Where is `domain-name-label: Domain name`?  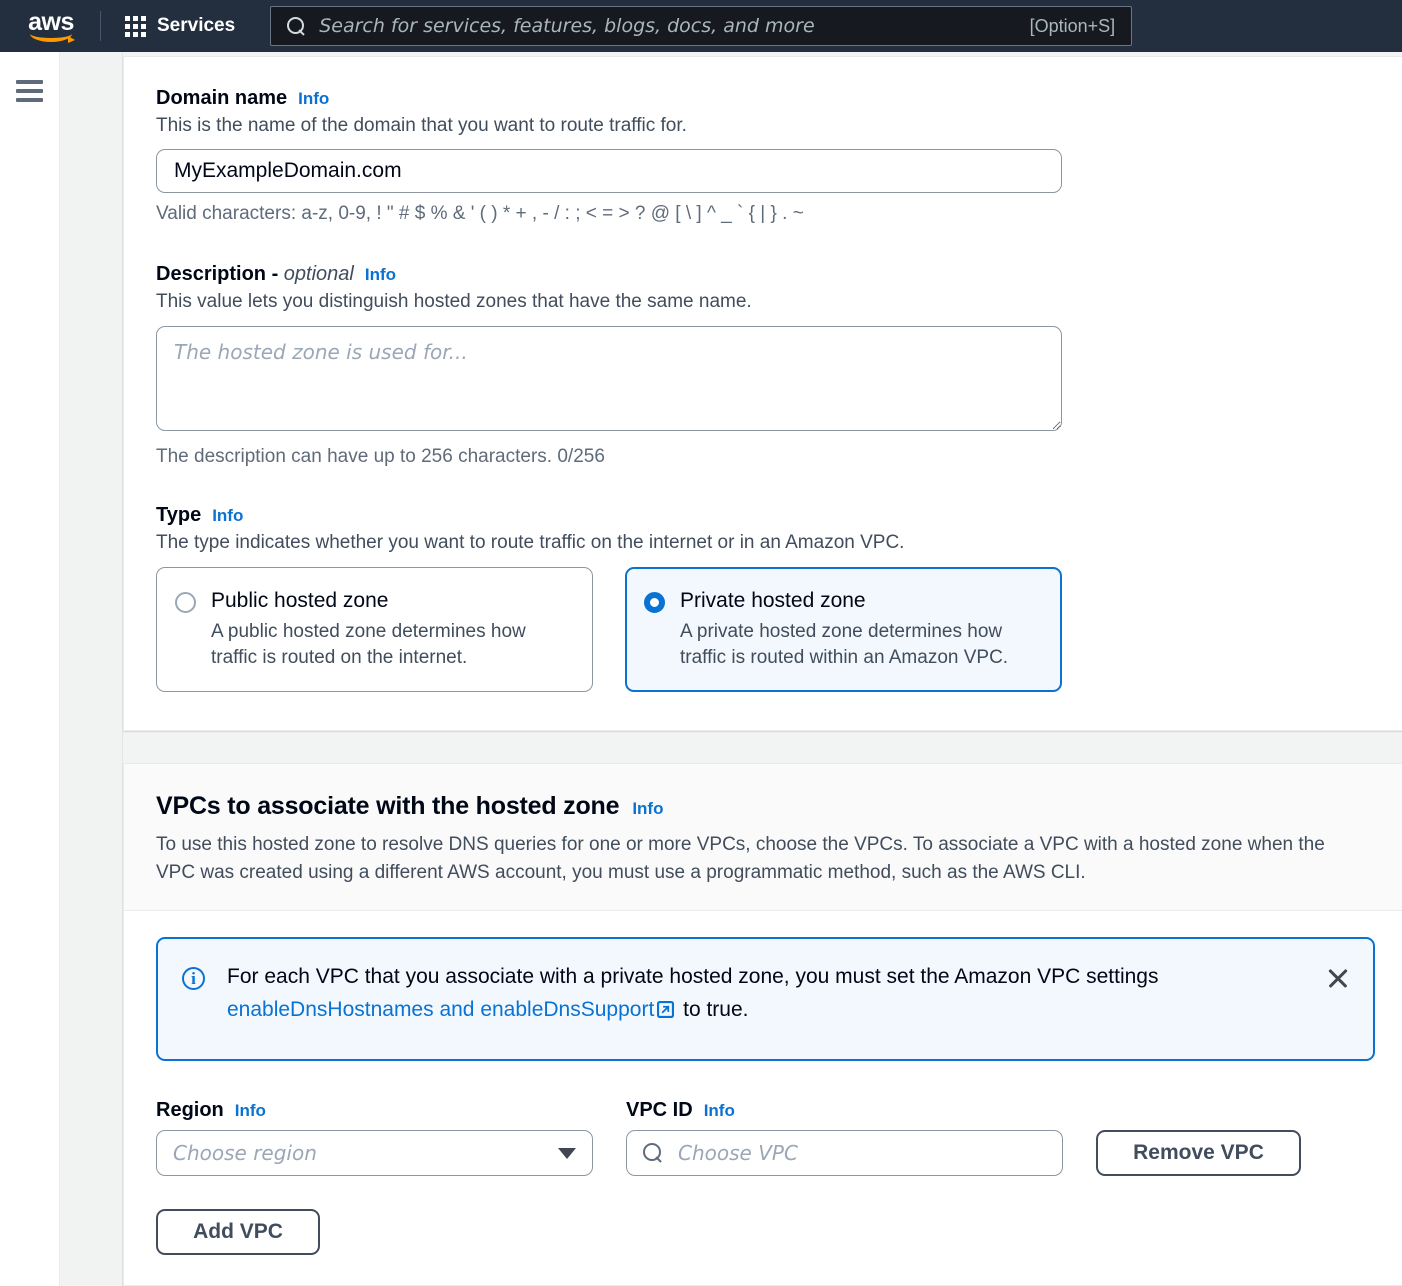 domain-name-label: Domain name is located at coordinates (222, 98).